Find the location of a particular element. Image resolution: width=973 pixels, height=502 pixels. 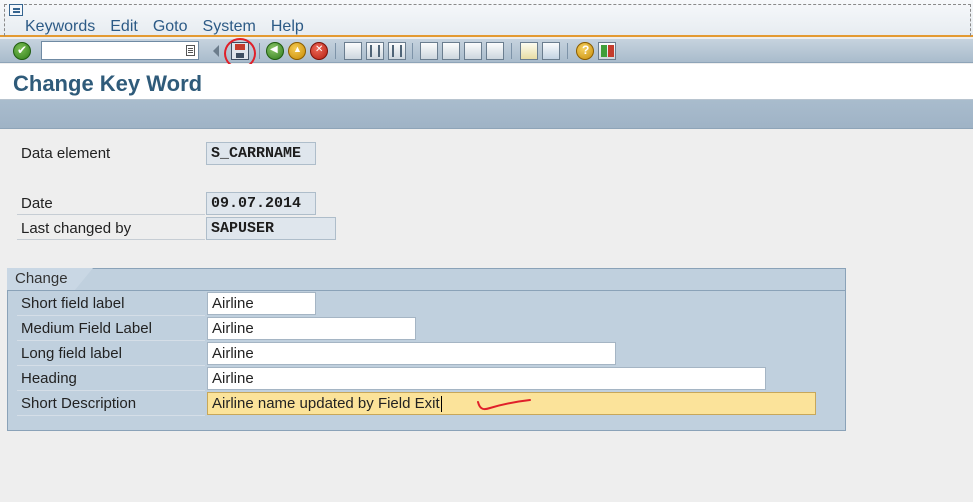

cancel-icon is located at coordinates (319, 51).